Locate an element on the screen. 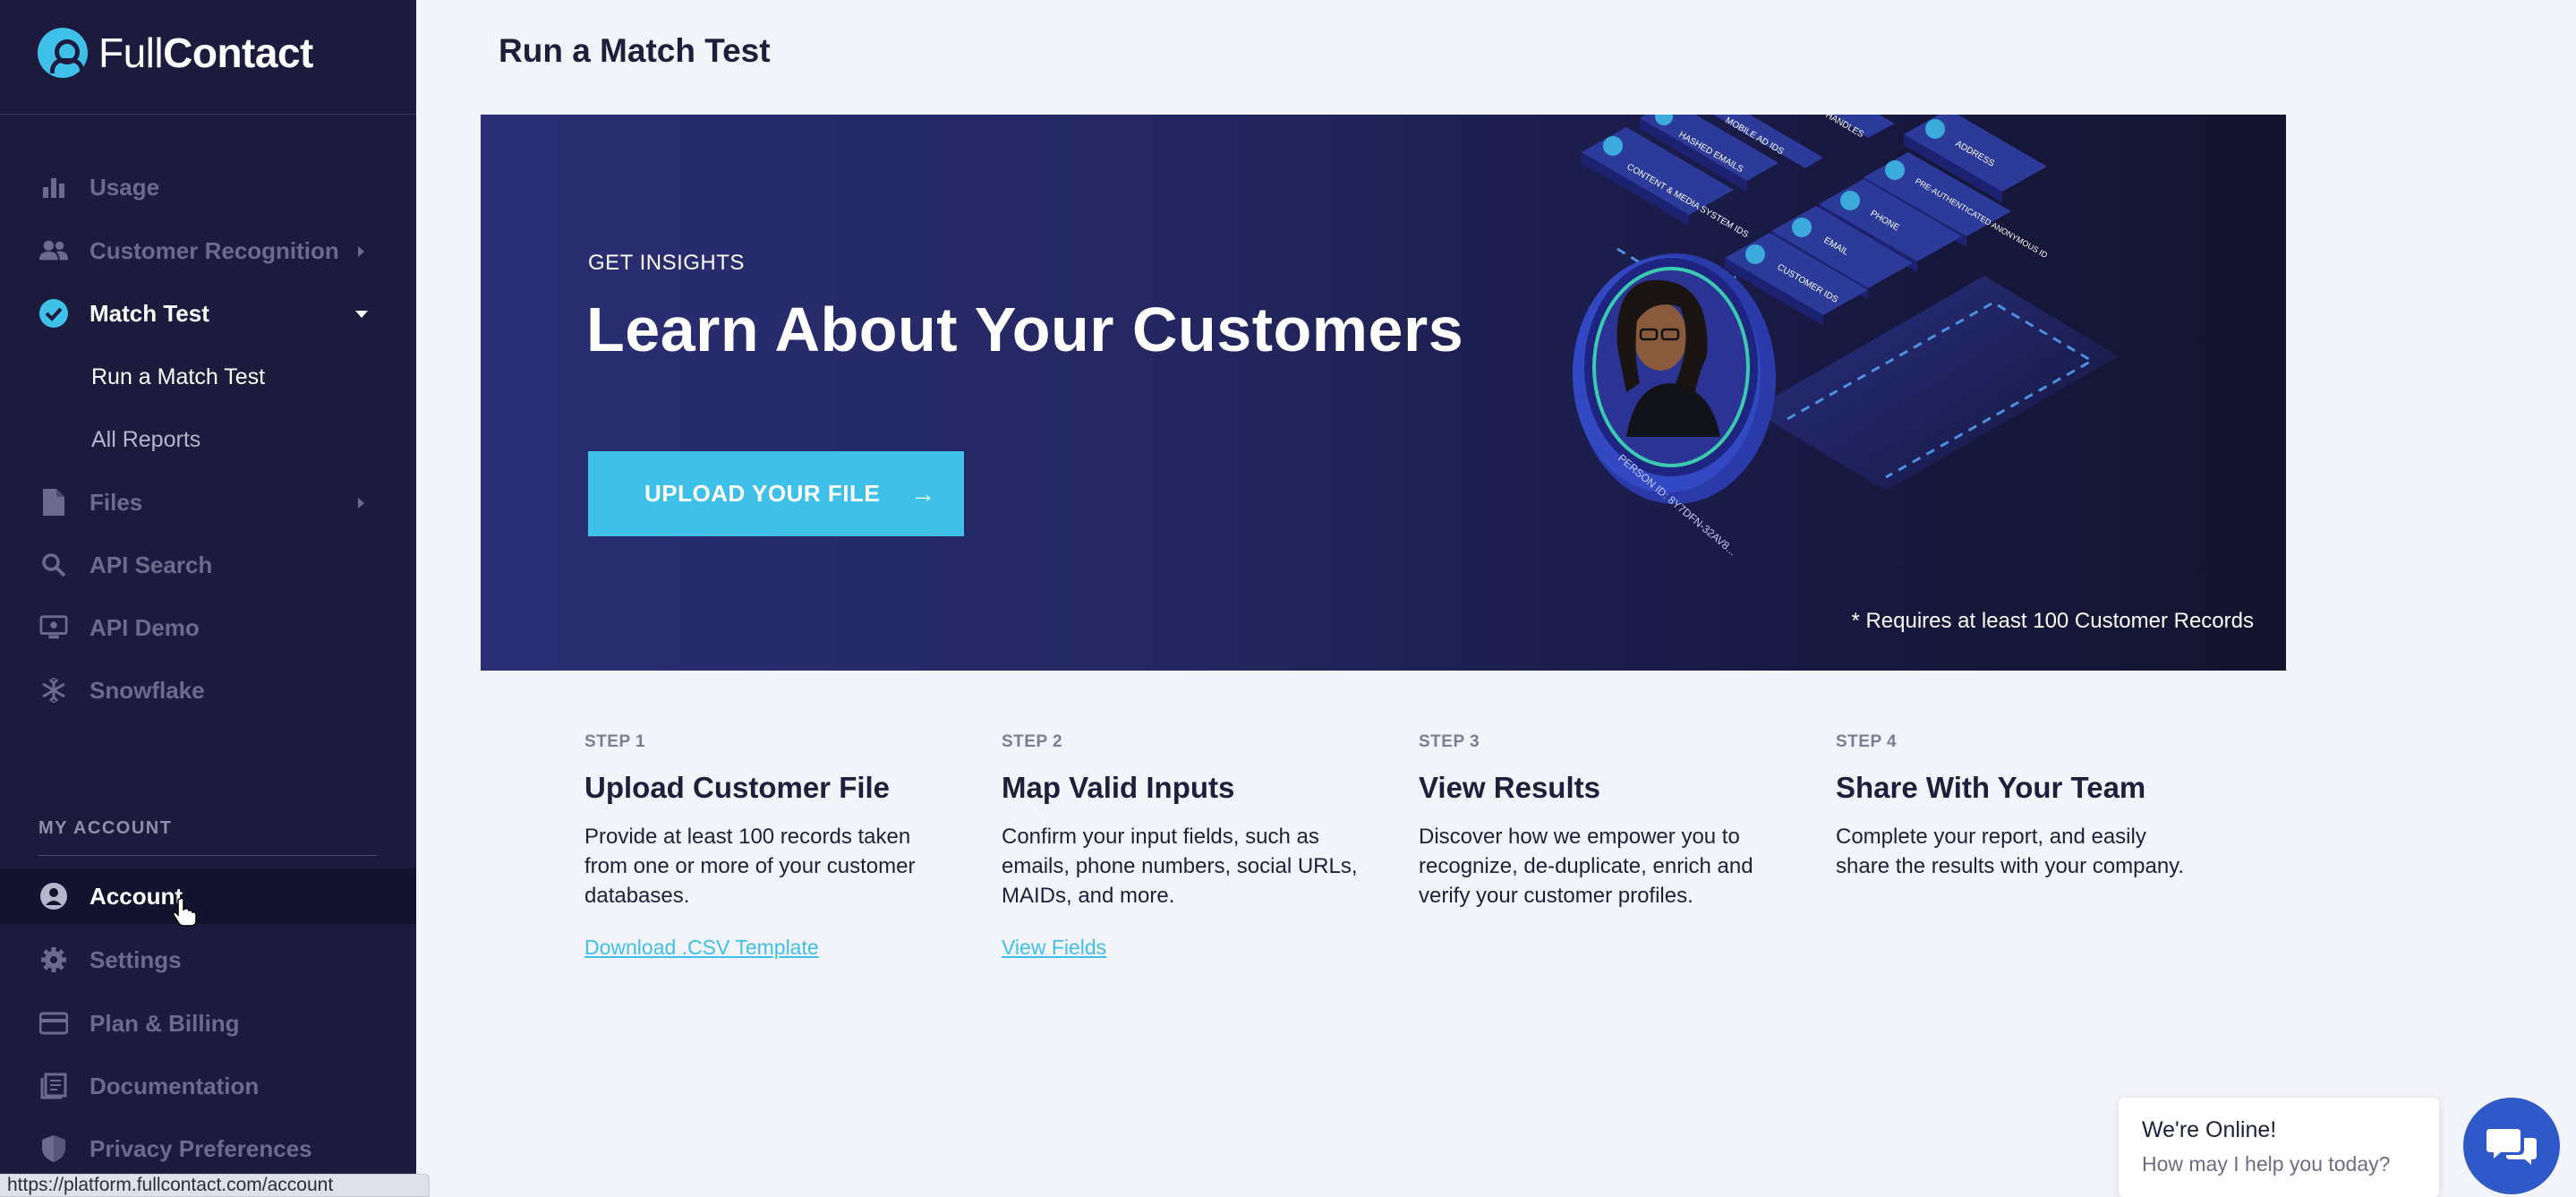 The image size is (2576, 1197). step-number: STEP 4 is located at coordinates (1867, 741).